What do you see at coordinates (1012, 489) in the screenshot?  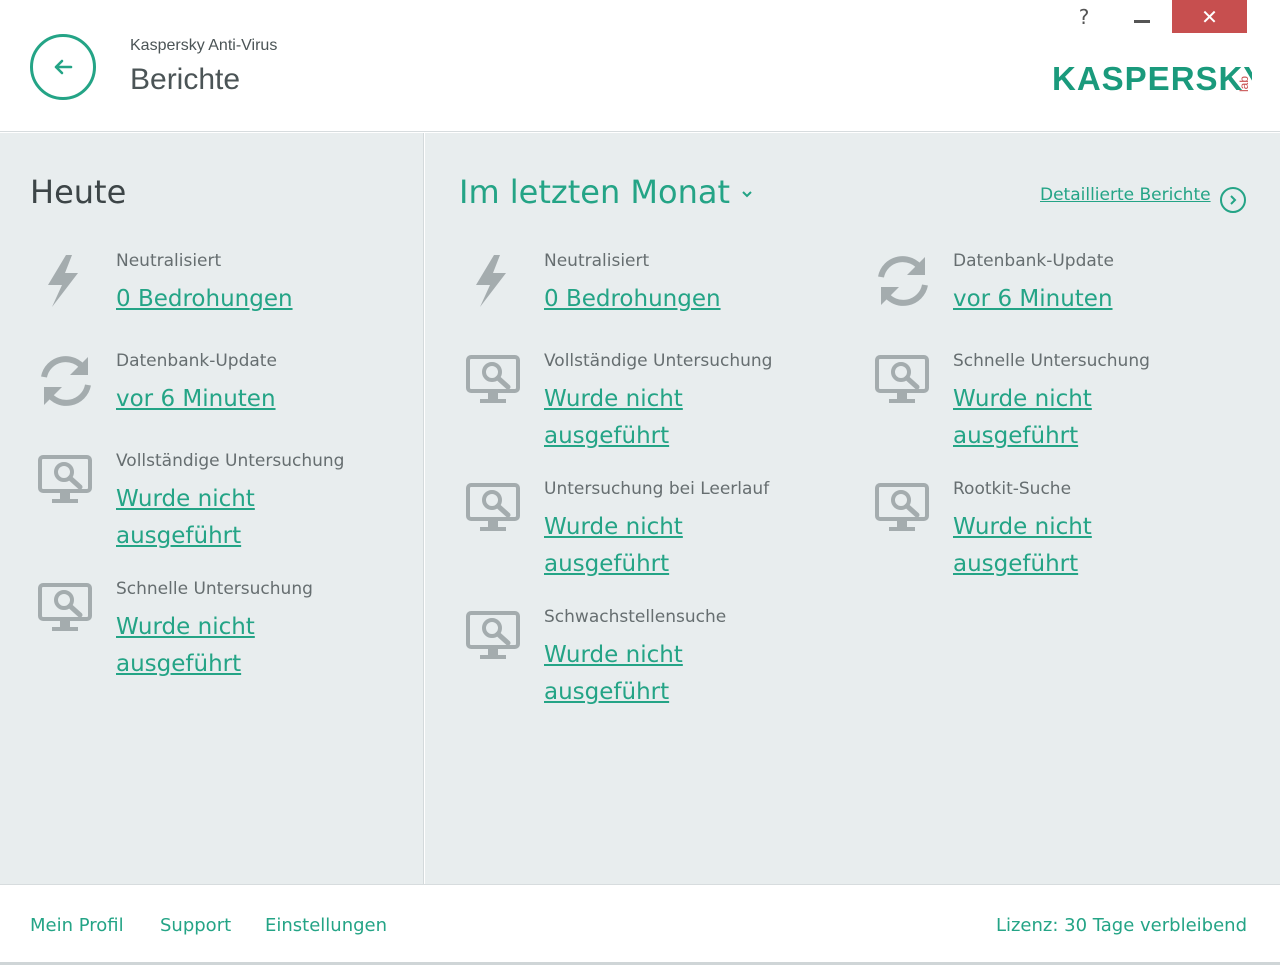 I see `item-label: Rootkit-Suche` at bounding box center [1012, 489].